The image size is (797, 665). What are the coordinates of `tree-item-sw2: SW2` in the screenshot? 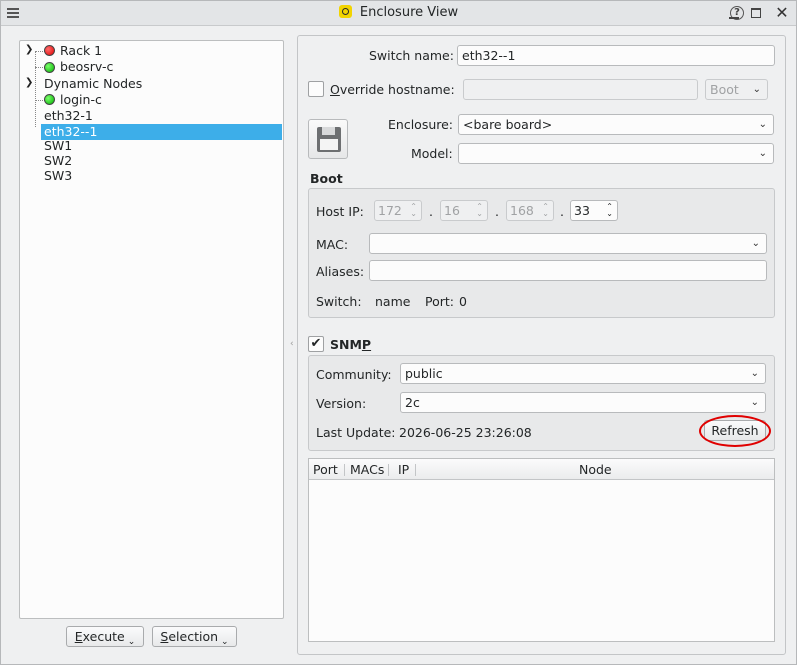 It's located at (58, 161).